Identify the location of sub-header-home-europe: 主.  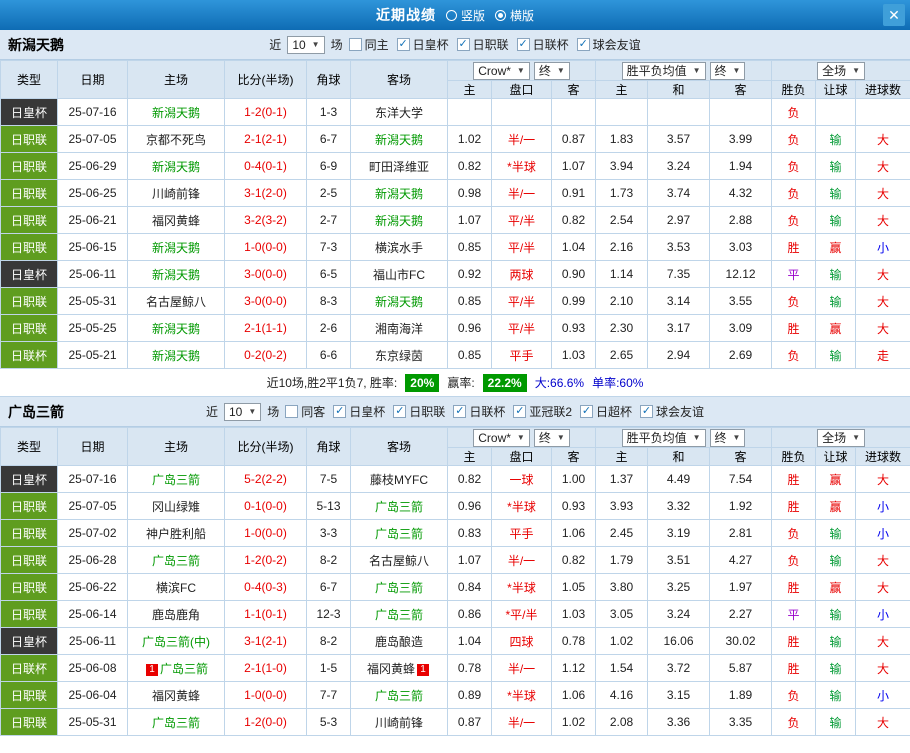
(622, 456).